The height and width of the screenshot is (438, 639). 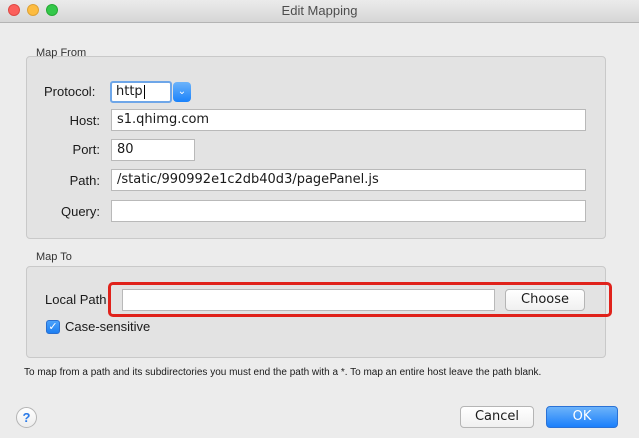 What do you see at coordinates (348, 120) in the screenshot?
I see `host-input: s1.qhimg.com` at bounding box center [348, 120].